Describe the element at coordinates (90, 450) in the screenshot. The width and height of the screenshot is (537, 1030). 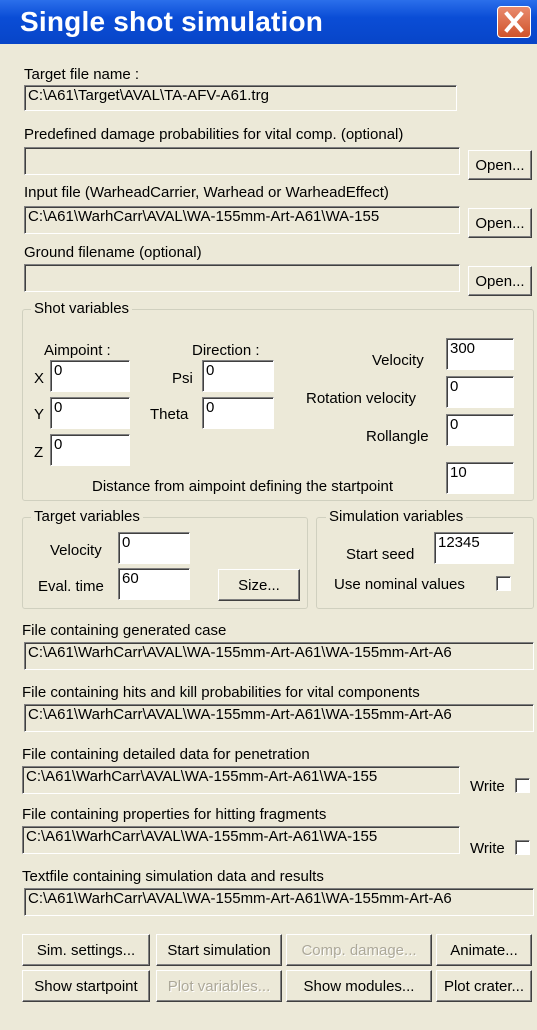
I see `aimpoint-z-input: 0` at that location.